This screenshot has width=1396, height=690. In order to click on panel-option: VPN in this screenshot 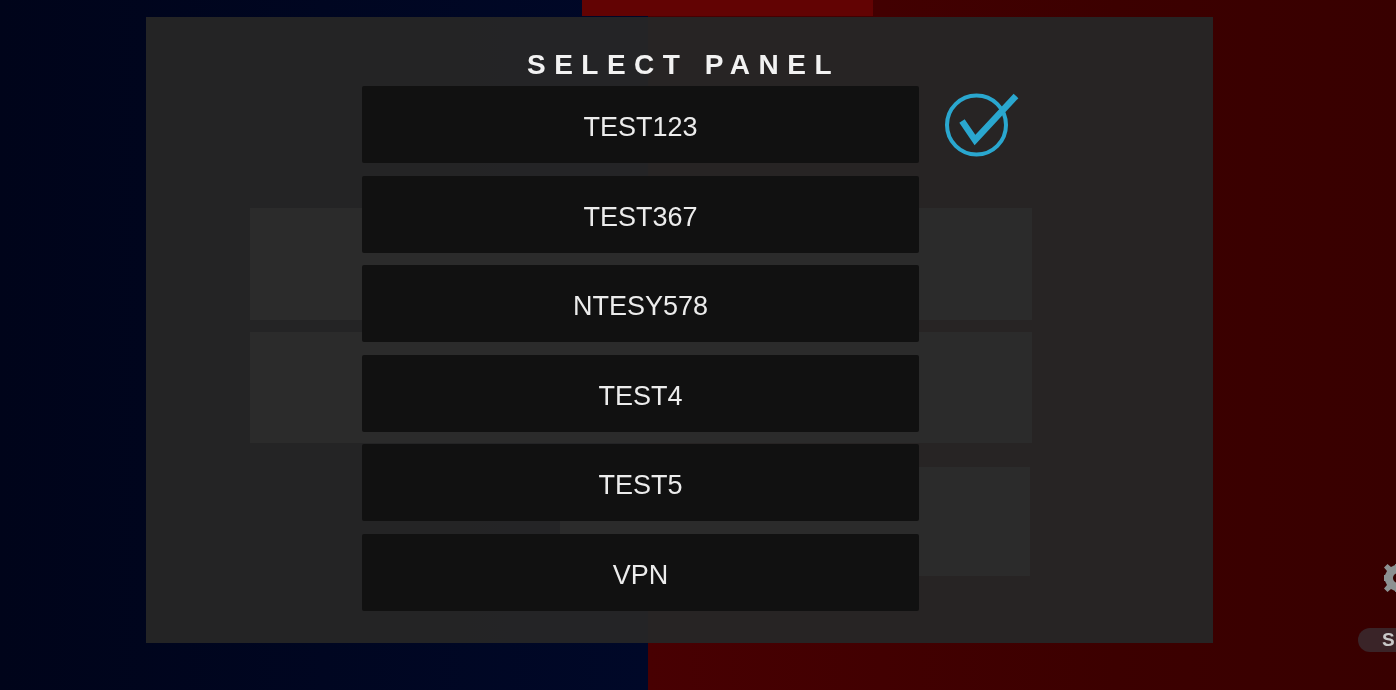, I will do `click(640, 572)`.